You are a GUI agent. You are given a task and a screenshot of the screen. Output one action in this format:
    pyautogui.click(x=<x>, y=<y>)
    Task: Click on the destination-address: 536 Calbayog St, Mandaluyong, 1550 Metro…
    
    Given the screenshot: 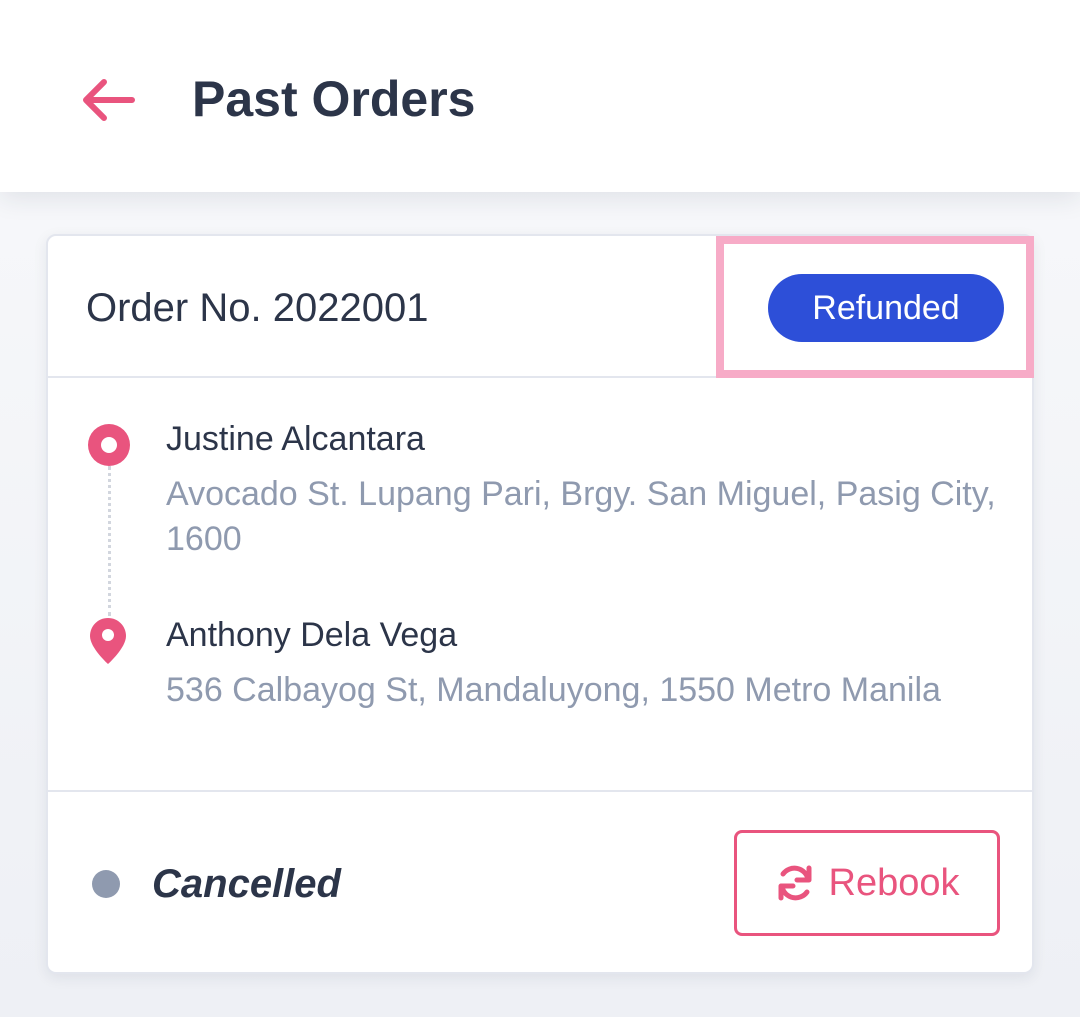 What is the action you would take?
    pyautogui.click(x=553, y=690)
    